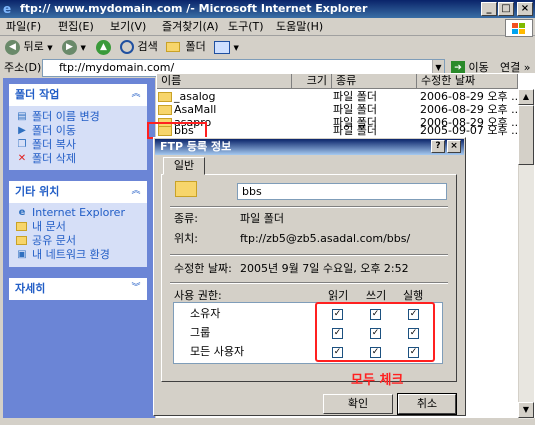 The width and height of the screenshot is (535, 425). What do you see at coordinates (438, 146) in the screenshot?
I see `dialog-help-button: ?` at bounding box center [438, 146].